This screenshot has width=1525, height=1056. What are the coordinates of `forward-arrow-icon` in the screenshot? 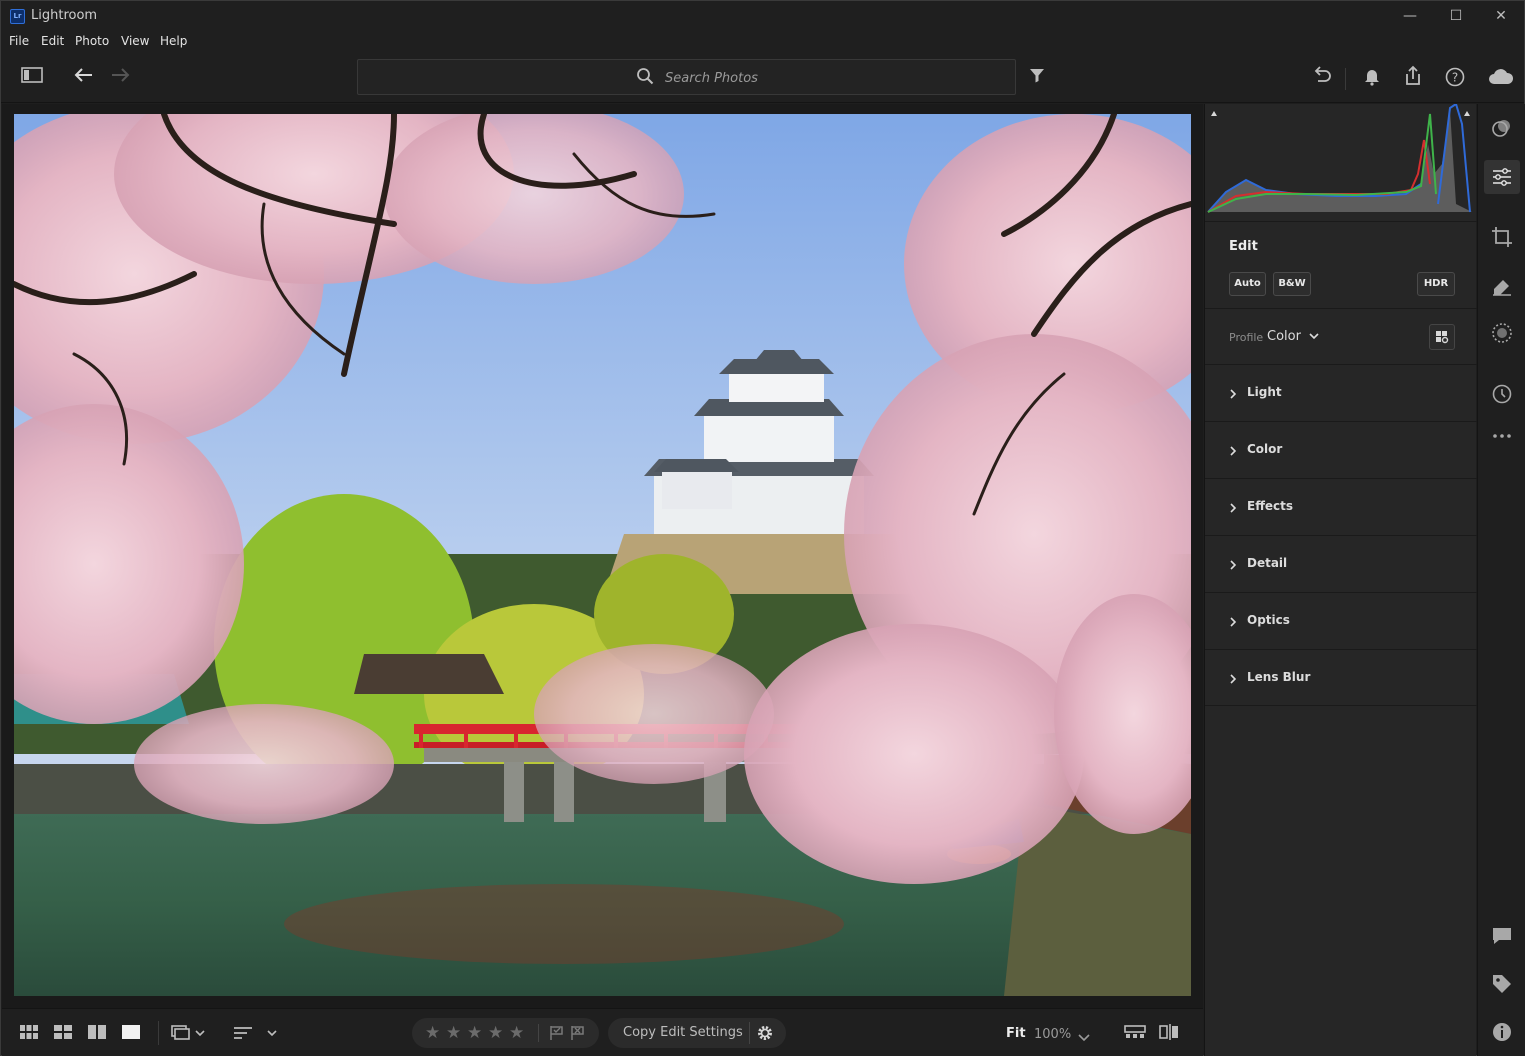 It's located at (121, 78).